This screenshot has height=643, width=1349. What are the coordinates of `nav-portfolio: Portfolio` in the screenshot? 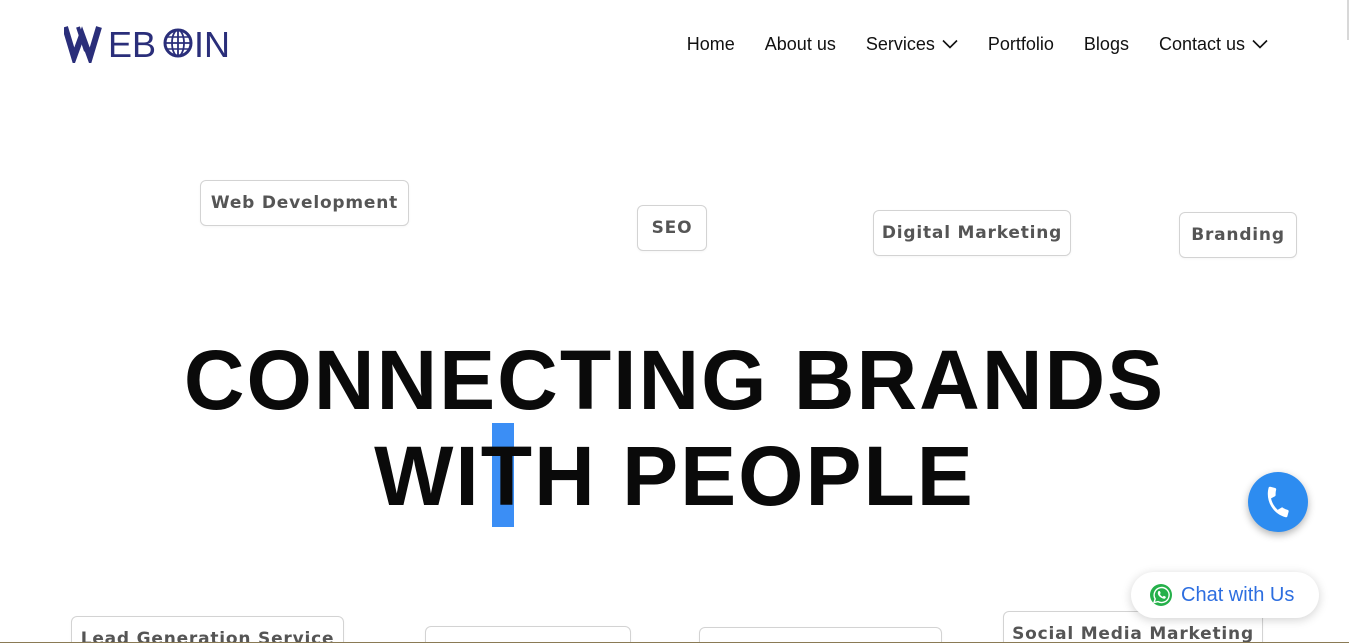 It's located at (1021, 44).